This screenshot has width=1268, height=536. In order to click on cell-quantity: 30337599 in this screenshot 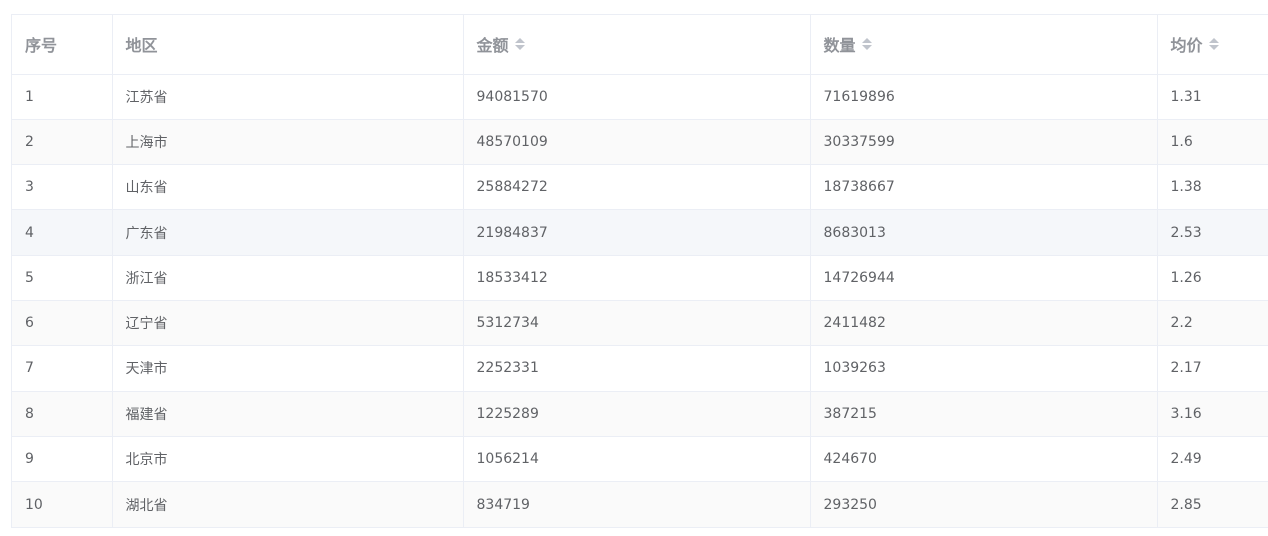, I will do `click(984, 142)`.